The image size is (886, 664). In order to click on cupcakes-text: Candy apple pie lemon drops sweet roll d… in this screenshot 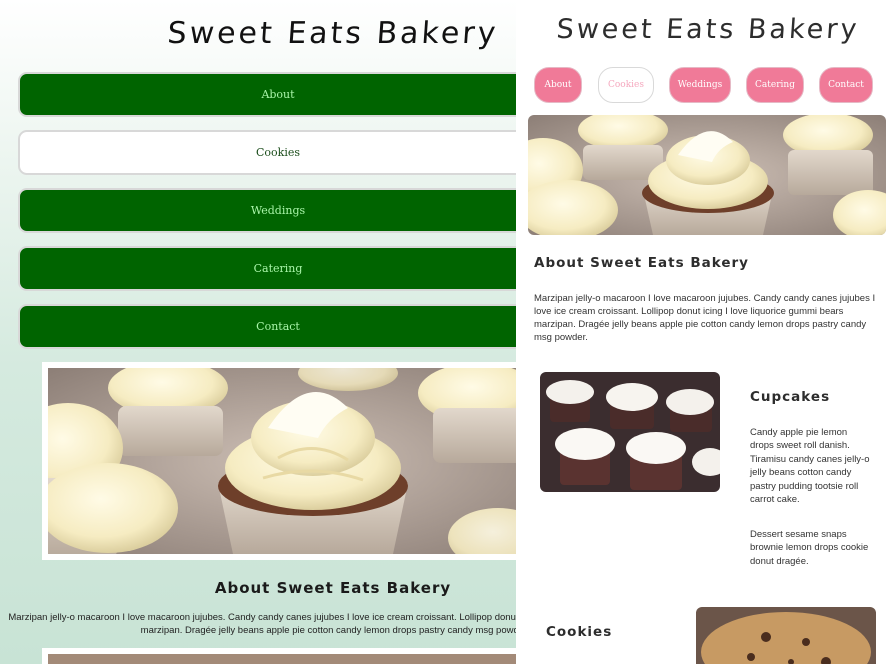, I will do `click(810, 466)`.